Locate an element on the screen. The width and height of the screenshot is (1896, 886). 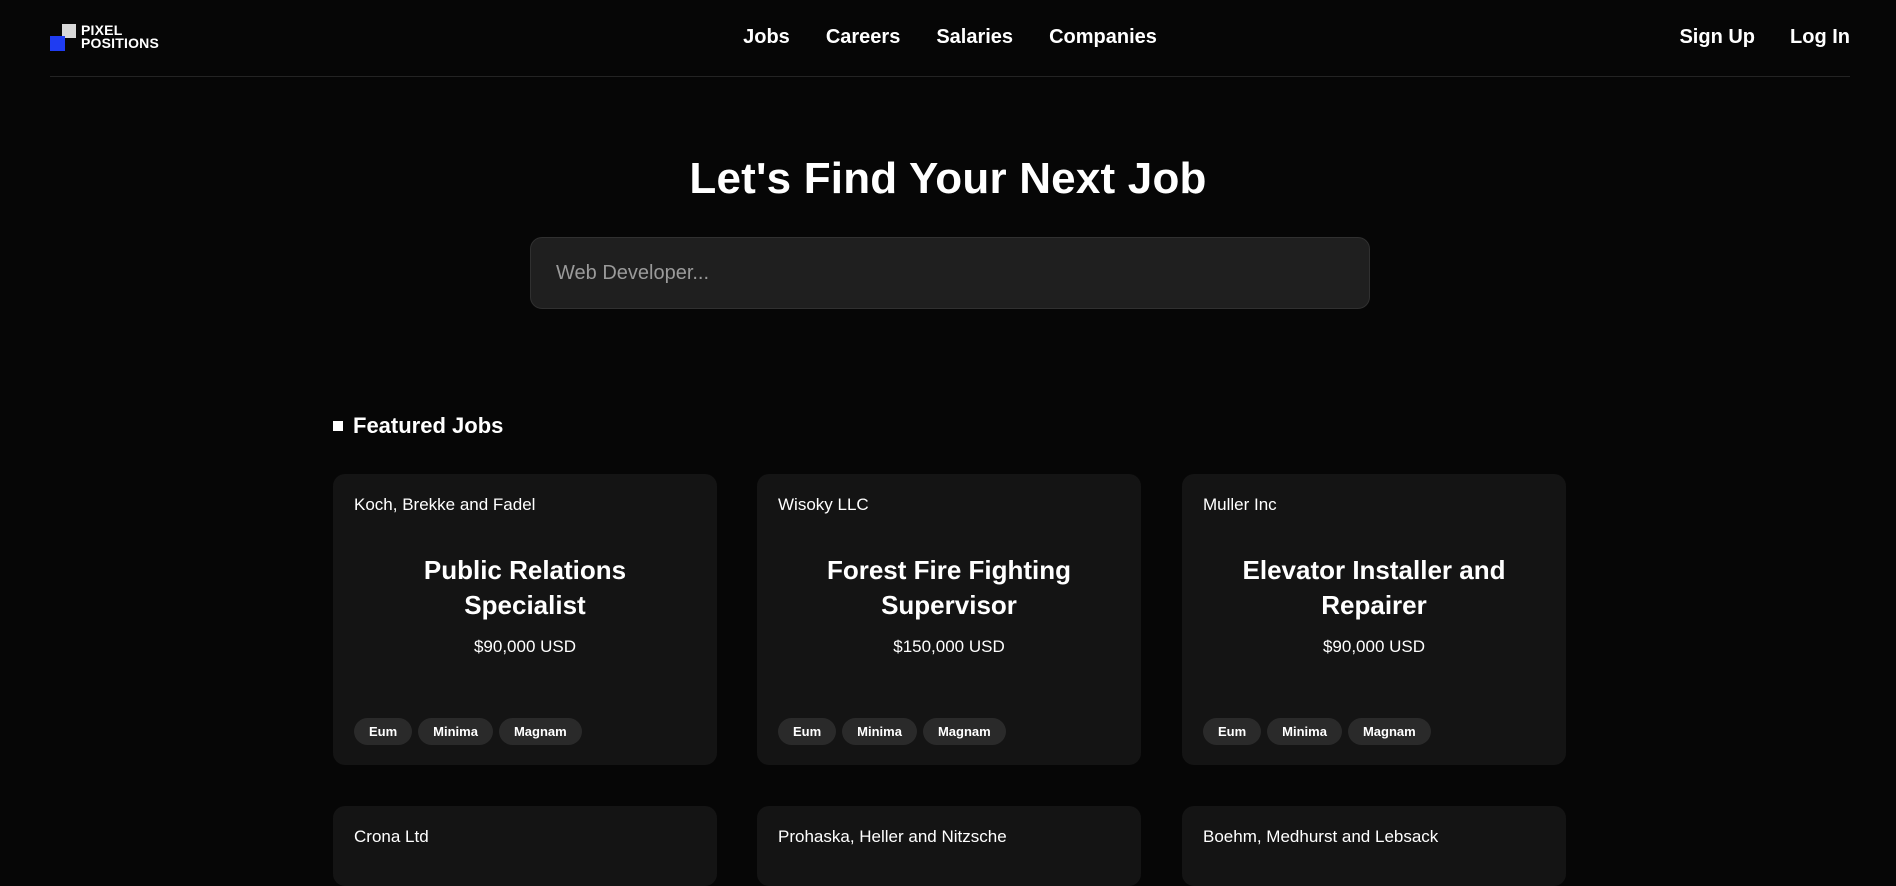
section-heading-text: Featured Jobs is located at coordinates (428, 425).